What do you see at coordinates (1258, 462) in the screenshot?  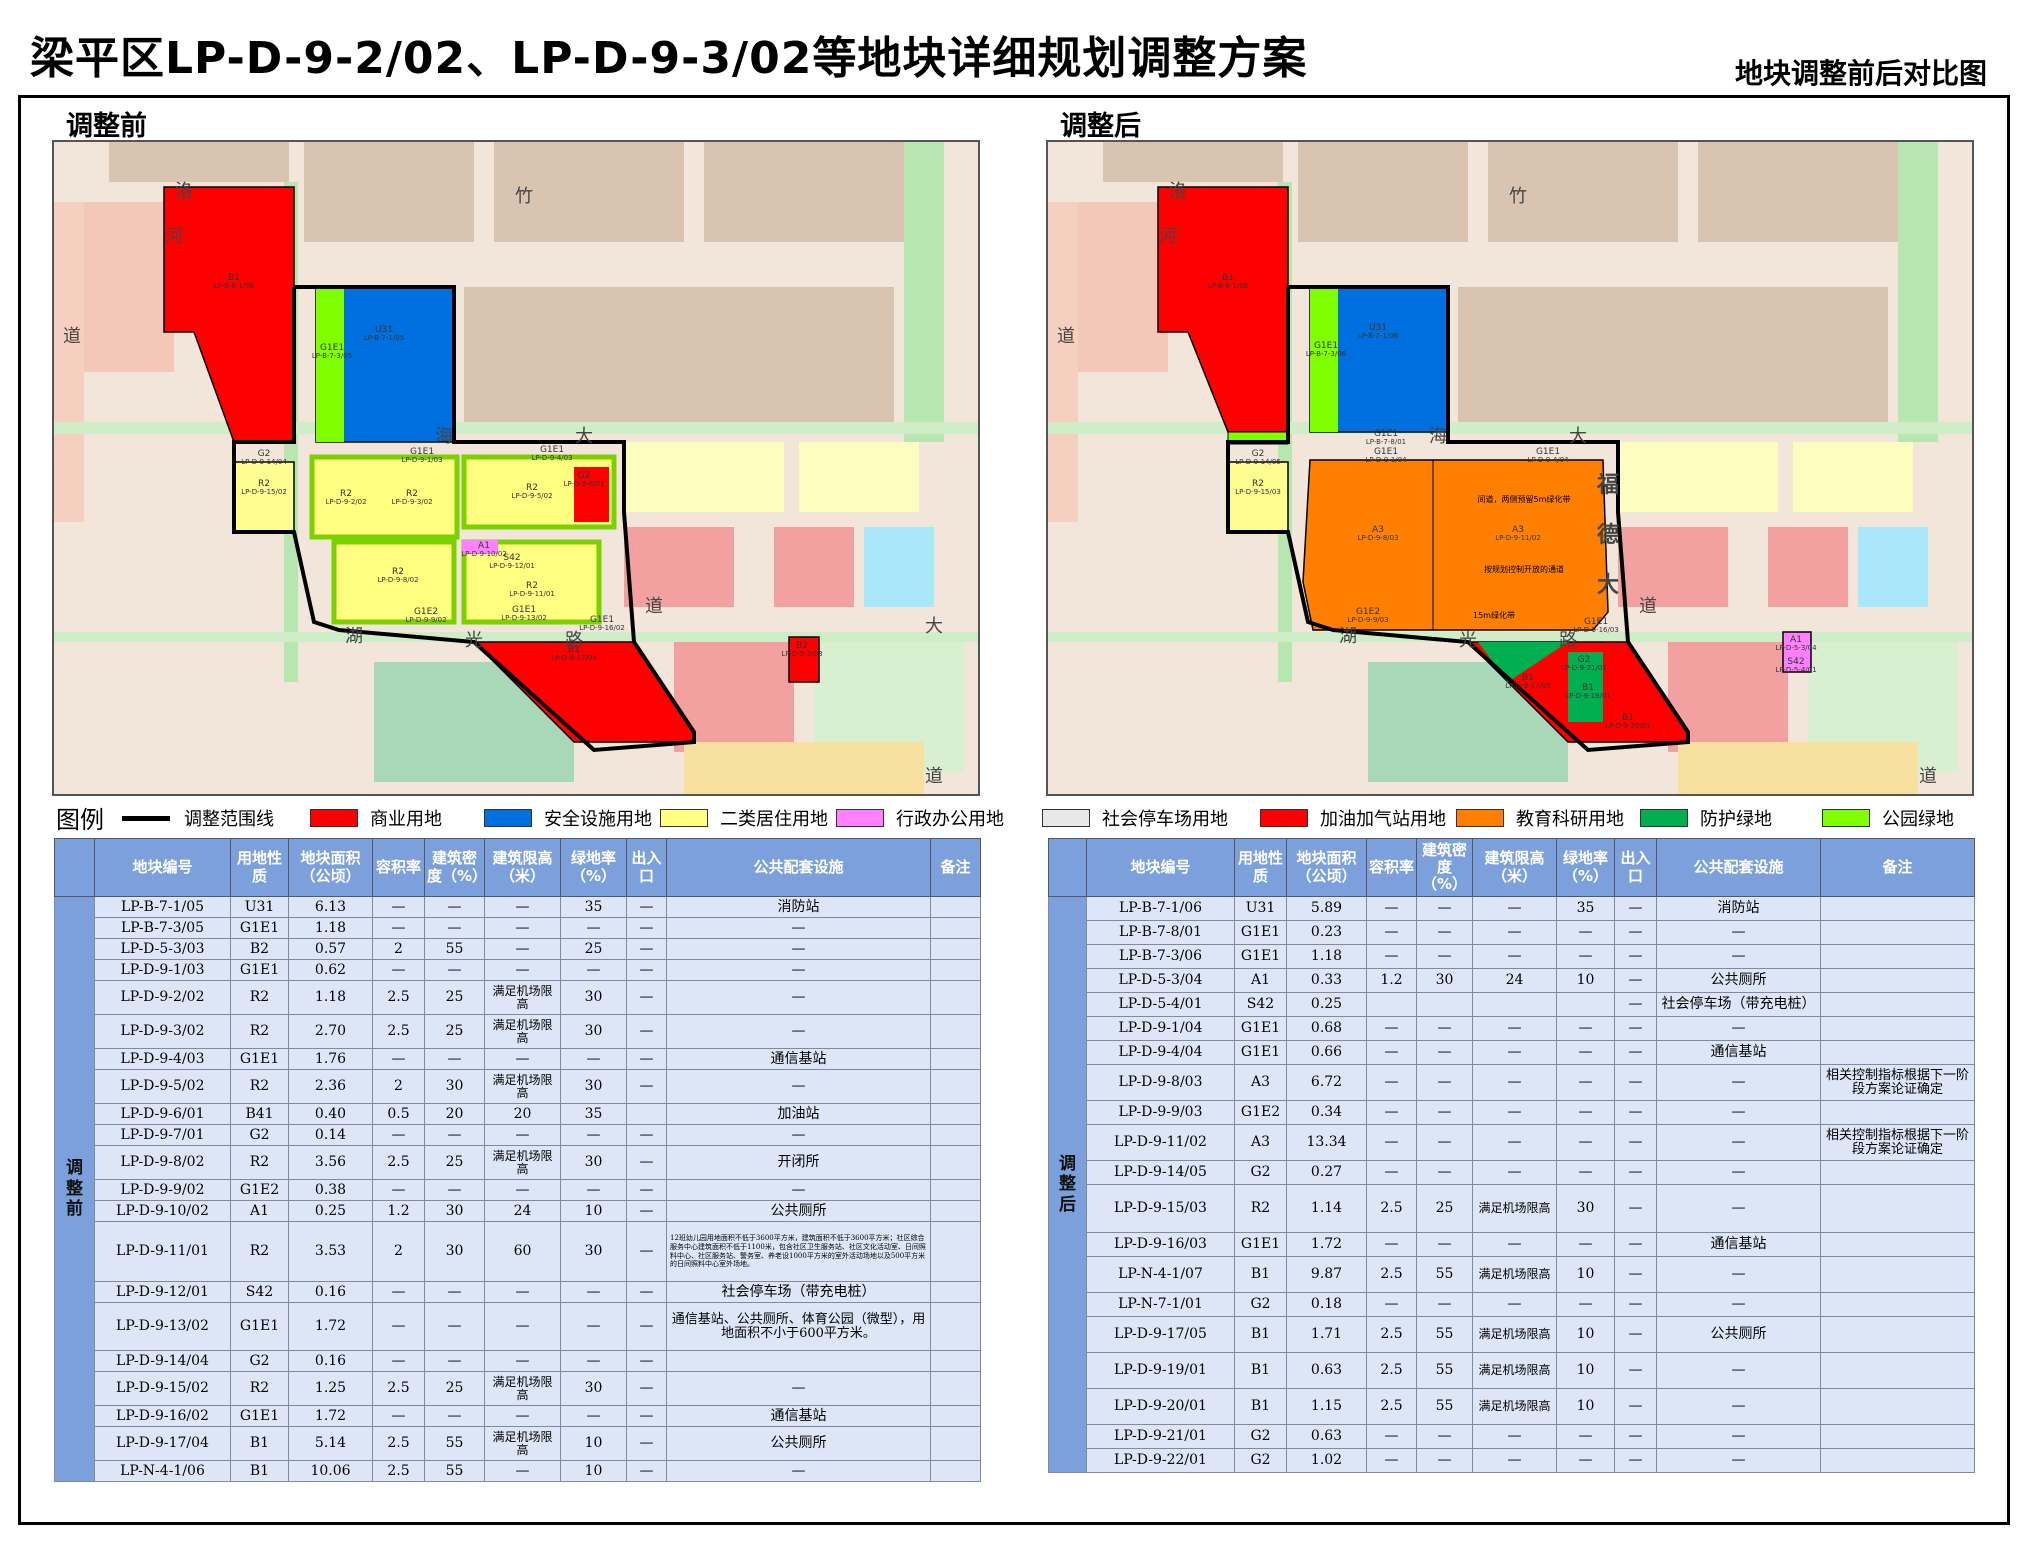 I see `map-parcel-label: LP-D-9-14/05` at bounding box center [1258, 462].